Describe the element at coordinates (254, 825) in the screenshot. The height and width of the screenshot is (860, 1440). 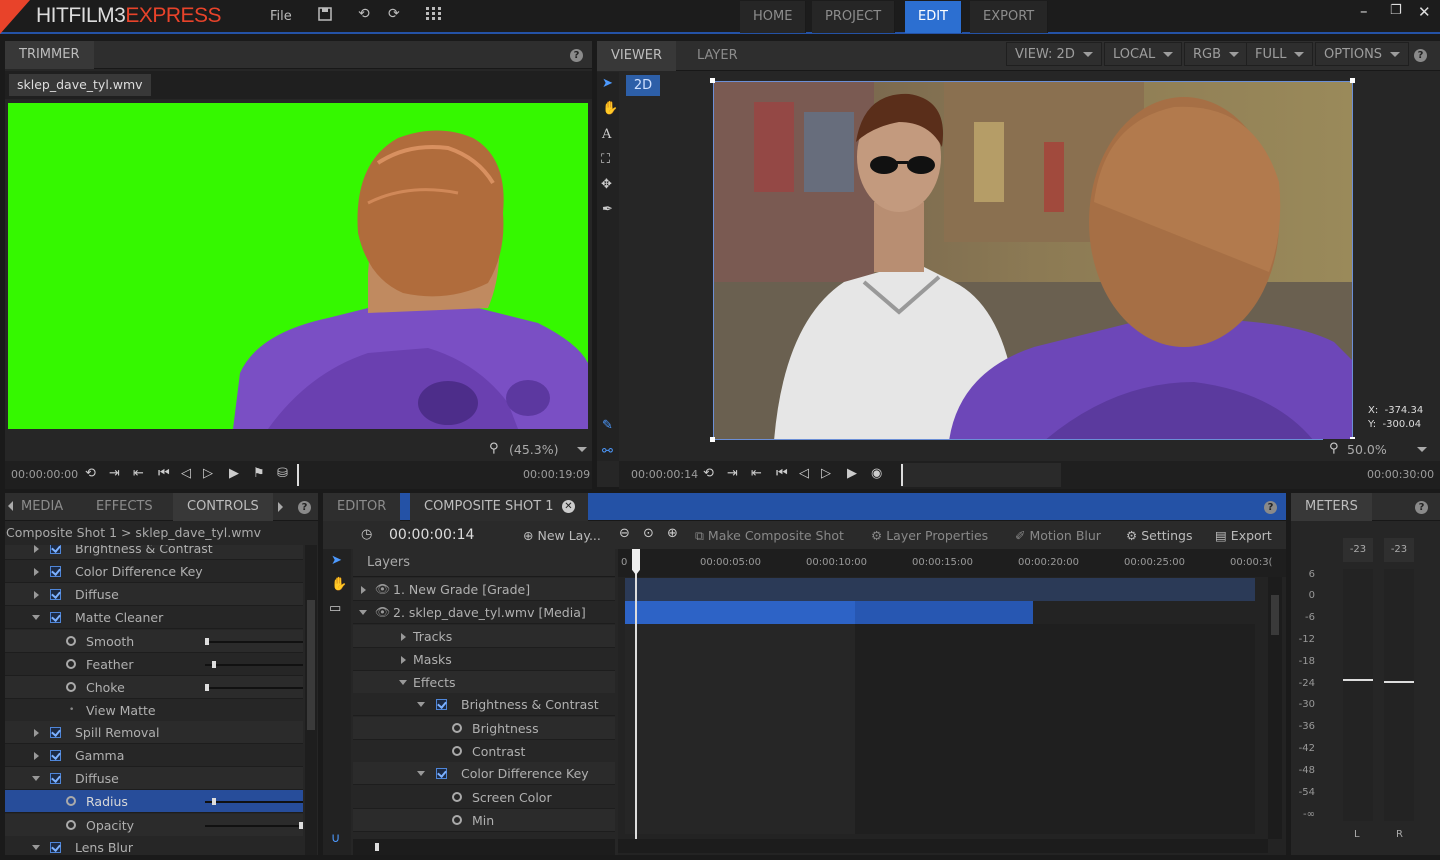
I see `opacity-slider` at that location.